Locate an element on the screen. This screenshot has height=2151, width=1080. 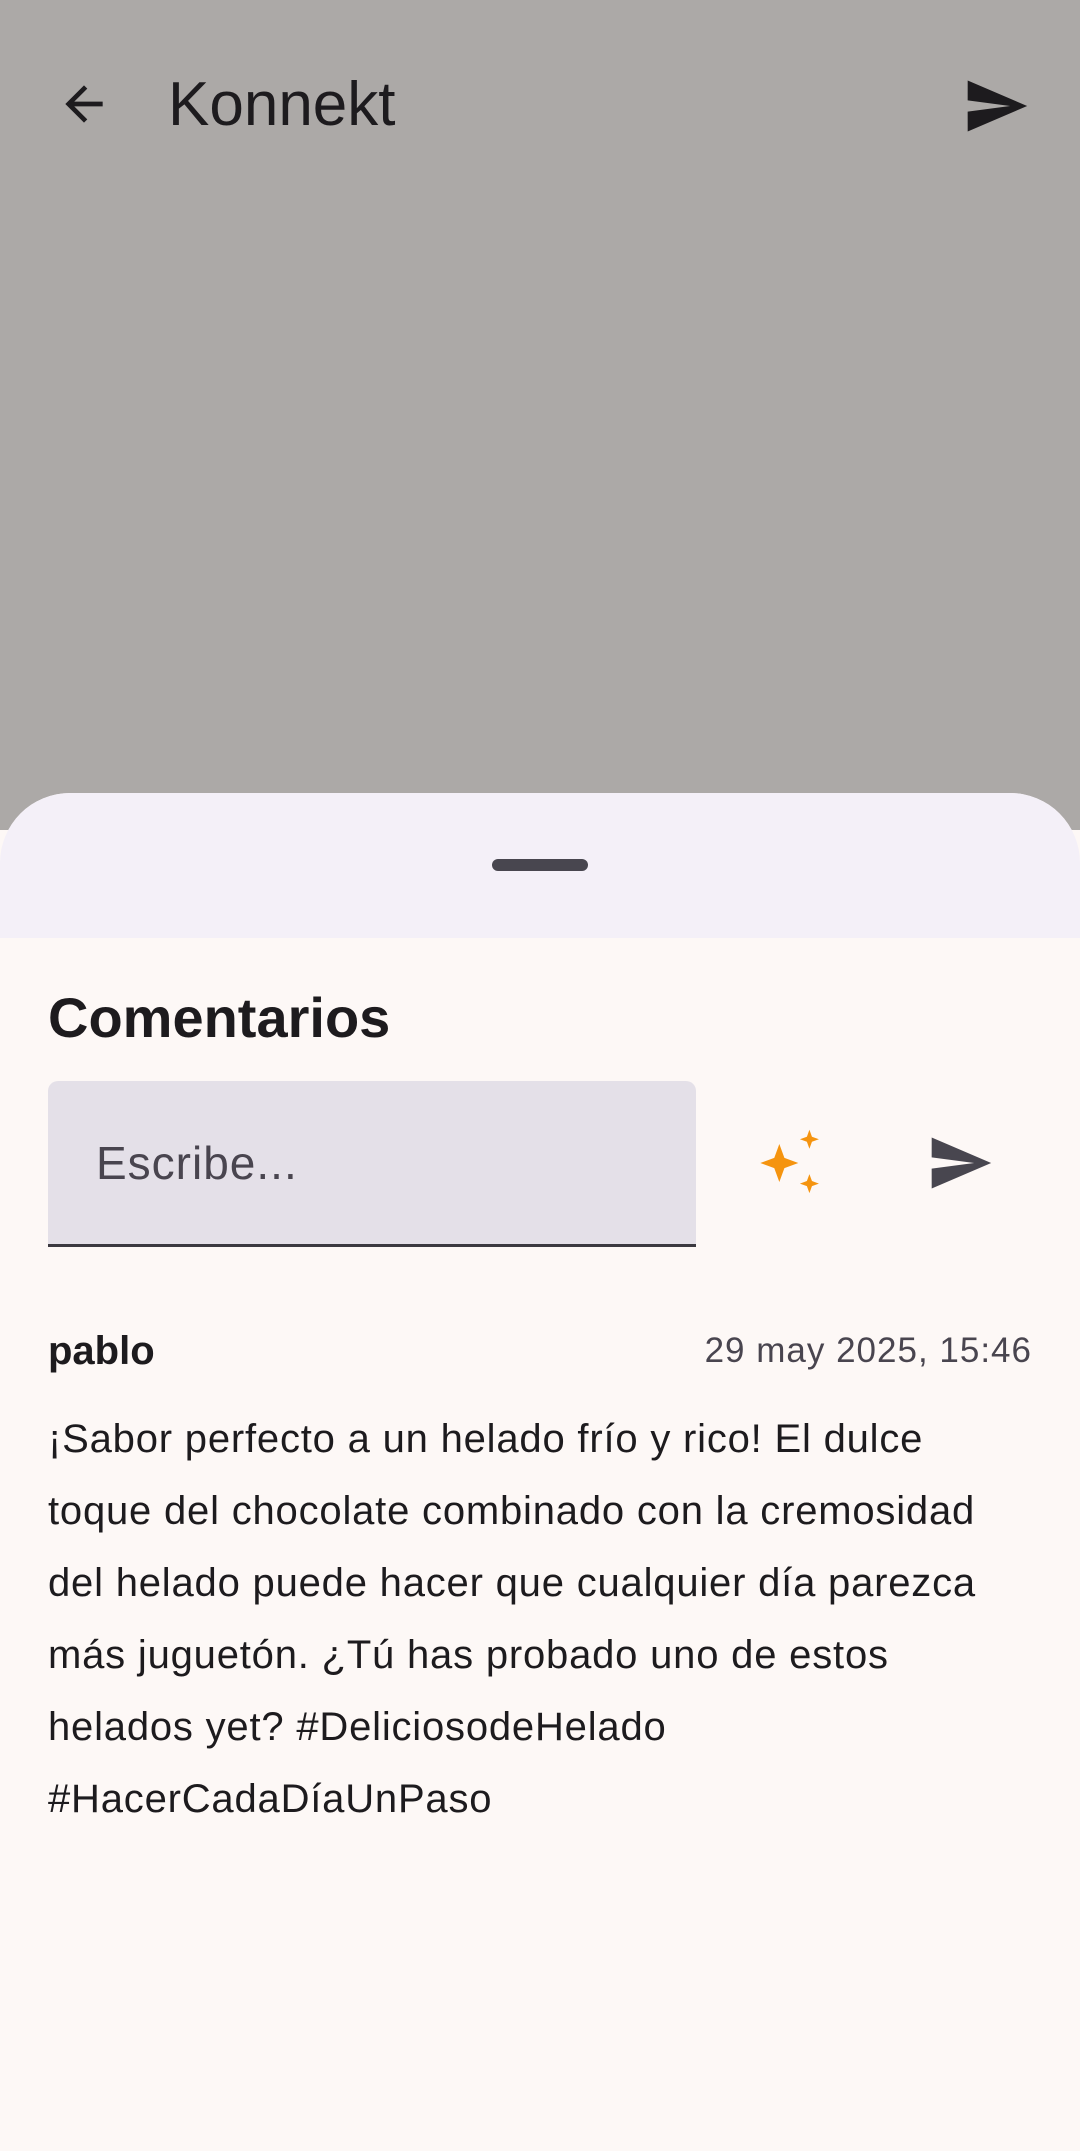
comment-input-container is located at coordinates (372, 1164).